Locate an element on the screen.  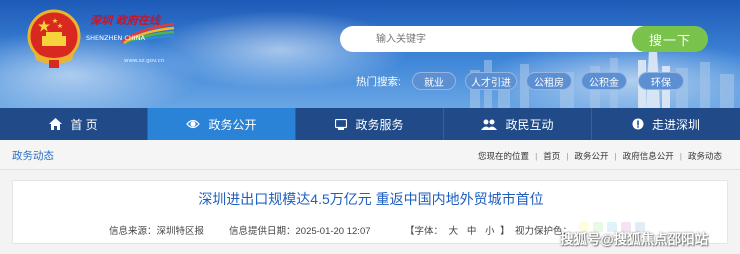
nav-item-interaction: 政民互动 is located at coordinates (518, 124).